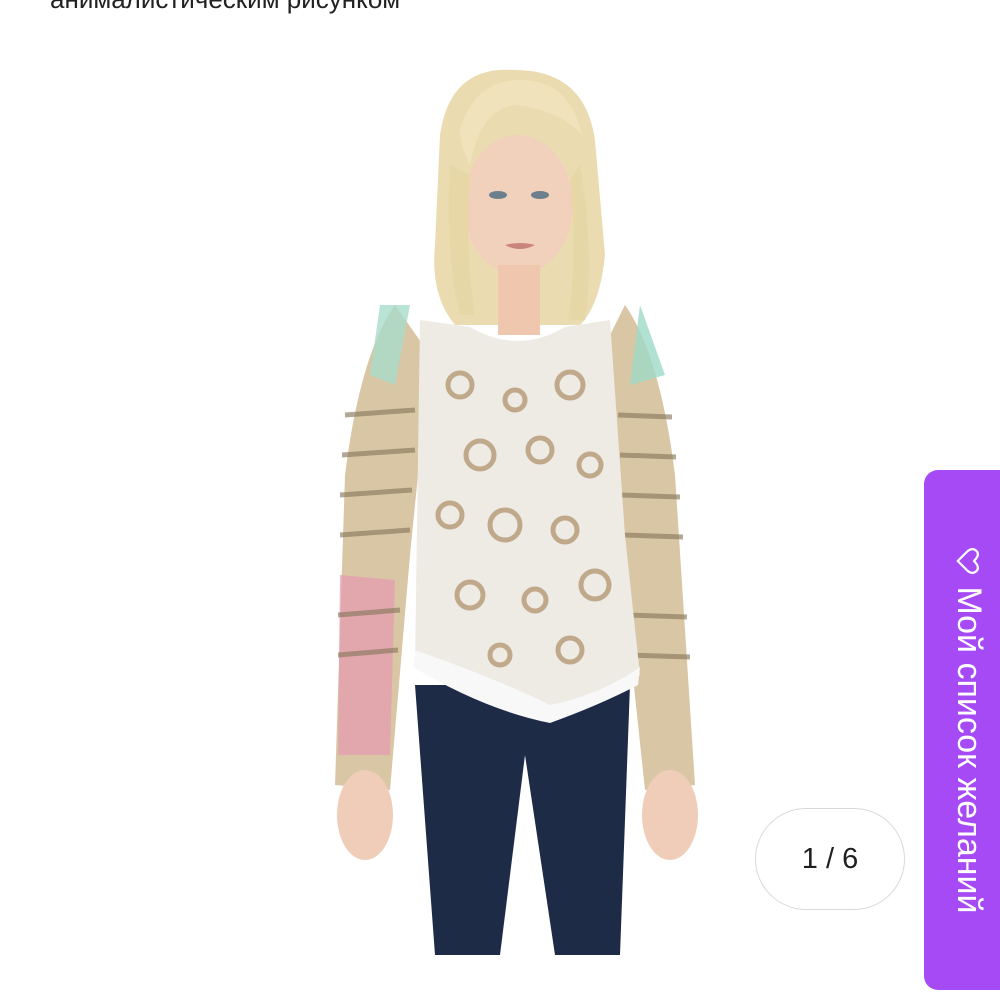 The image size is (1000, 1000). Describe the element at coordinates (969, 561) in the screenshot. I see `heart-outline-icon` at that location.